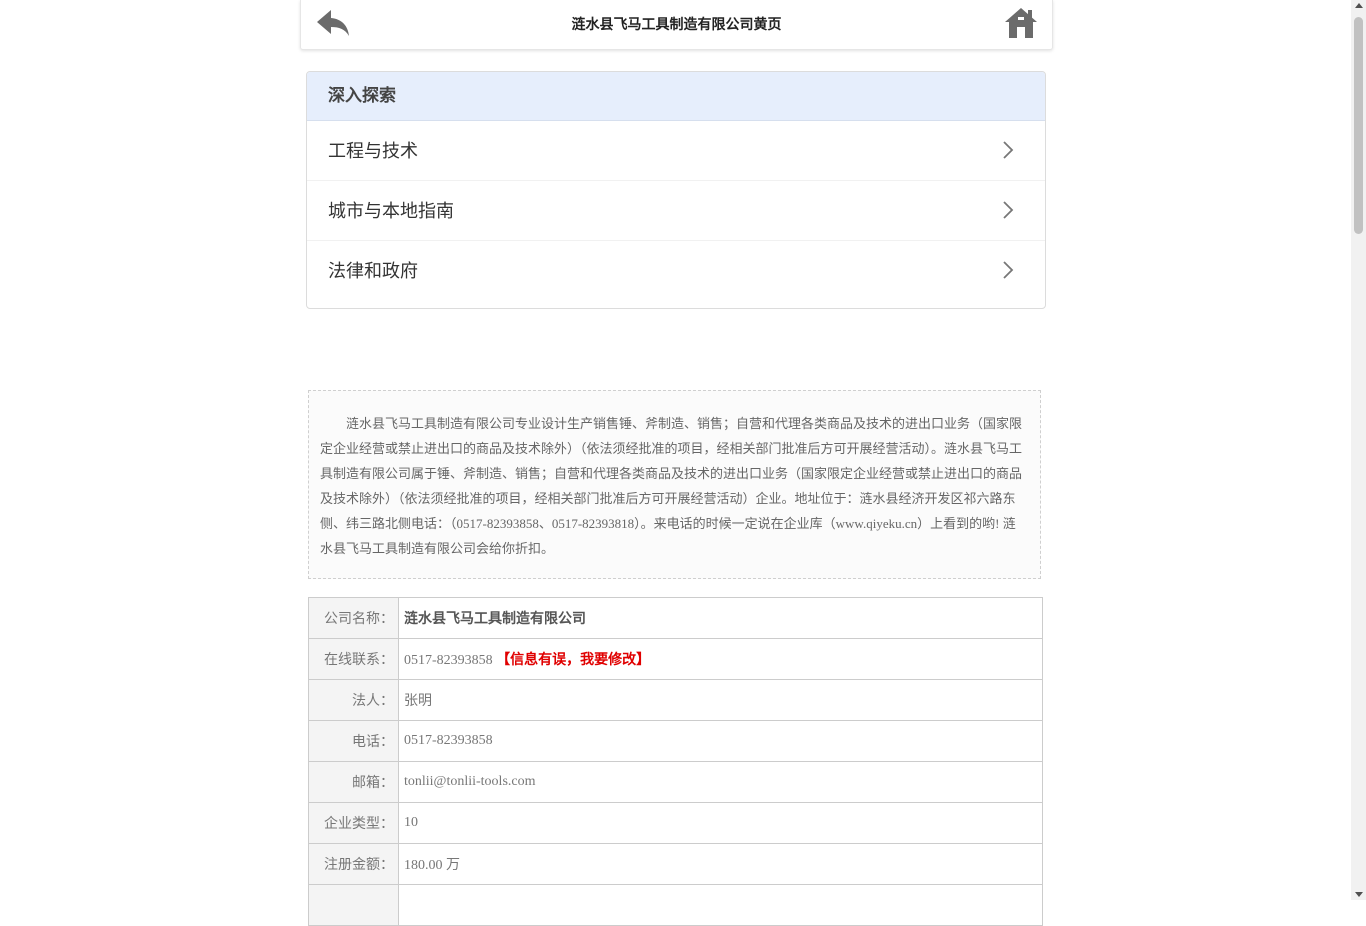 The width and height of the screenshot is (1366, 926). What do you see at coordinates (353, 700) in the screenshot?
I see `legal-person-label: 法人：` at bounding box center [353, 700].